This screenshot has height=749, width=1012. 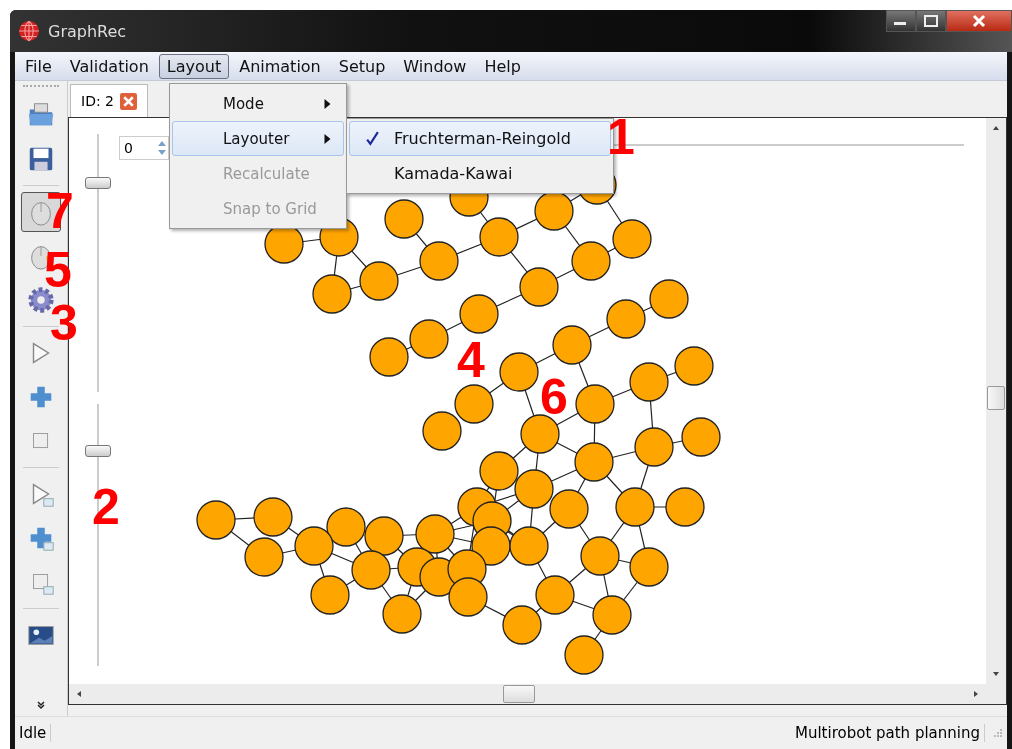 What do you see at coordinates (106, 507) in the screenshot?
I see `annotation-number: 2` at bounding box center [106, 507].